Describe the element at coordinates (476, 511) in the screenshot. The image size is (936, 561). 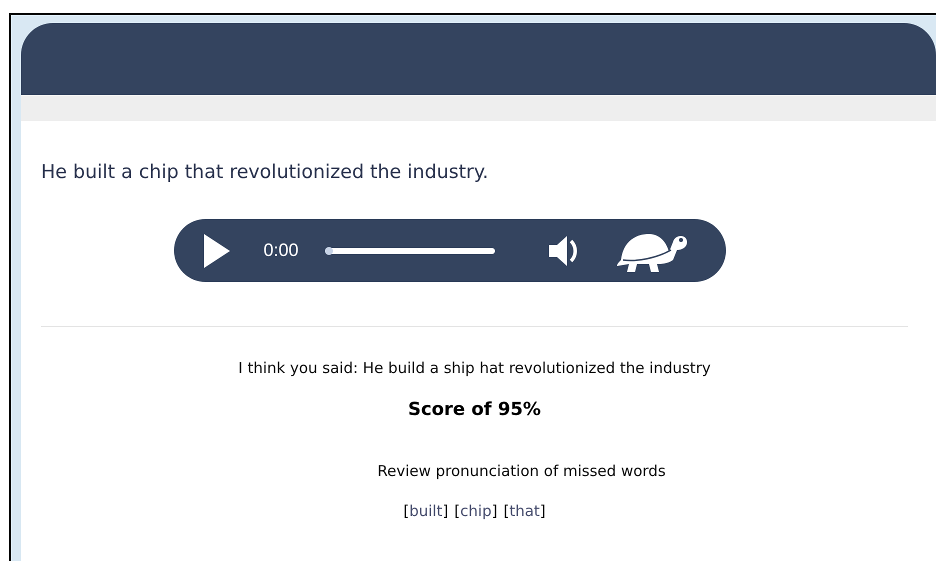
I see `word-link: chip` at that location.